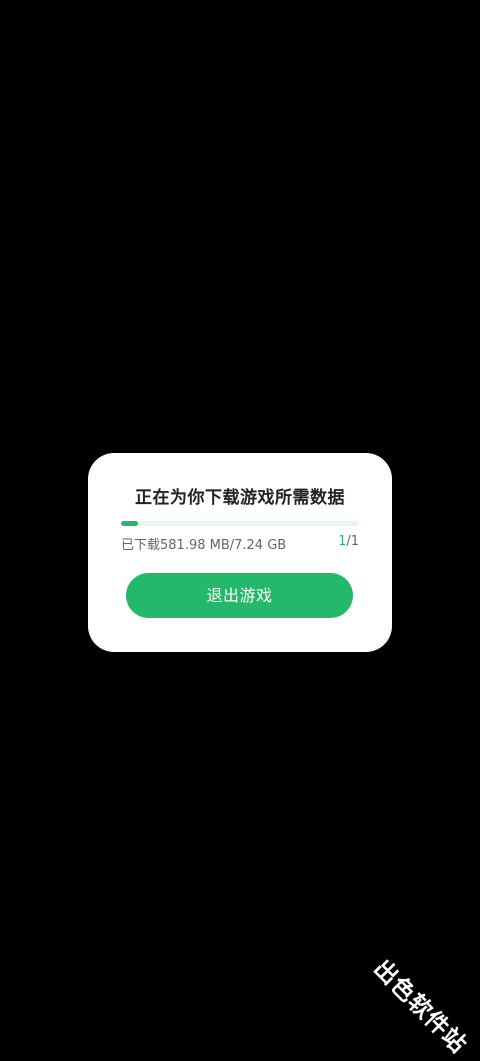 This screenshot has width=480, height=1061. I want to click on download-progress-bar, so click(240, 523).